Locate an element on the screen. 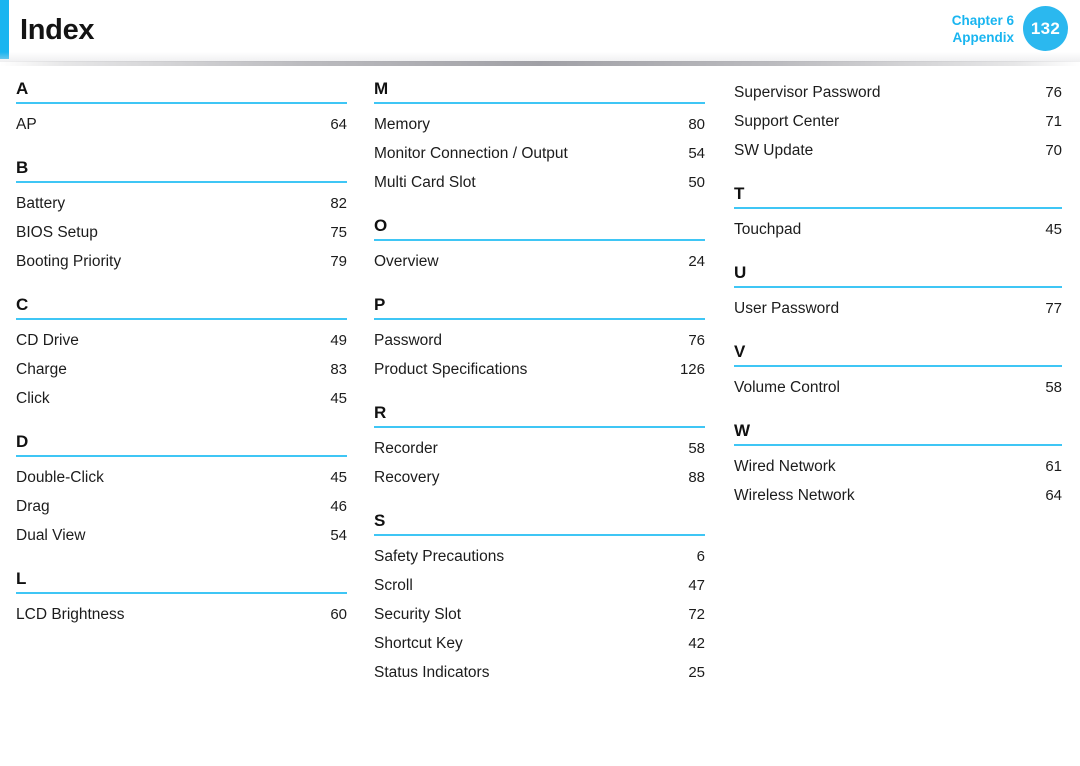 This screenshot has height=766, width=1080. header-accent-bar is located at coordinates (4, 29).